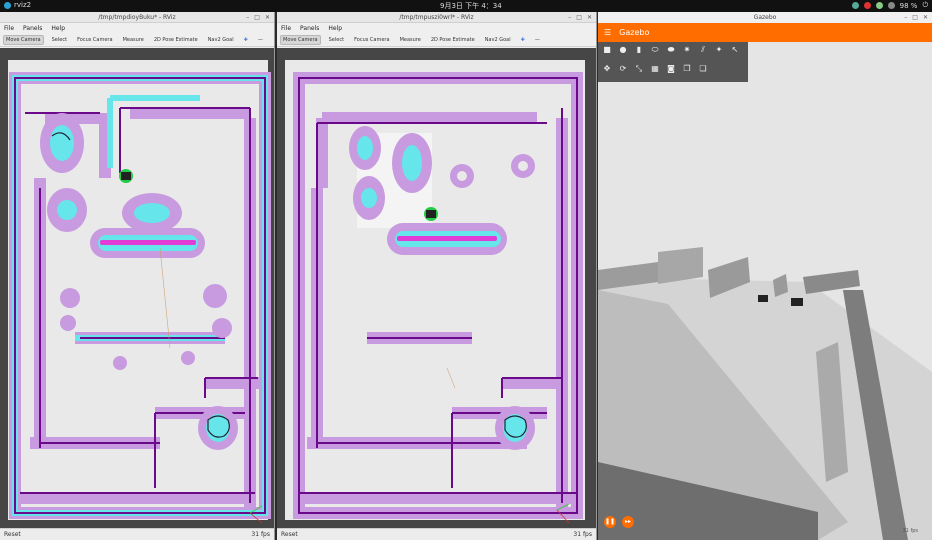 Image resolution: width=932 pixels, height=540 pixels. What do you see at coordinates (607, 69) in the screenshot?
I see `translate-icon: ✥` at bounding box center [607, 69].